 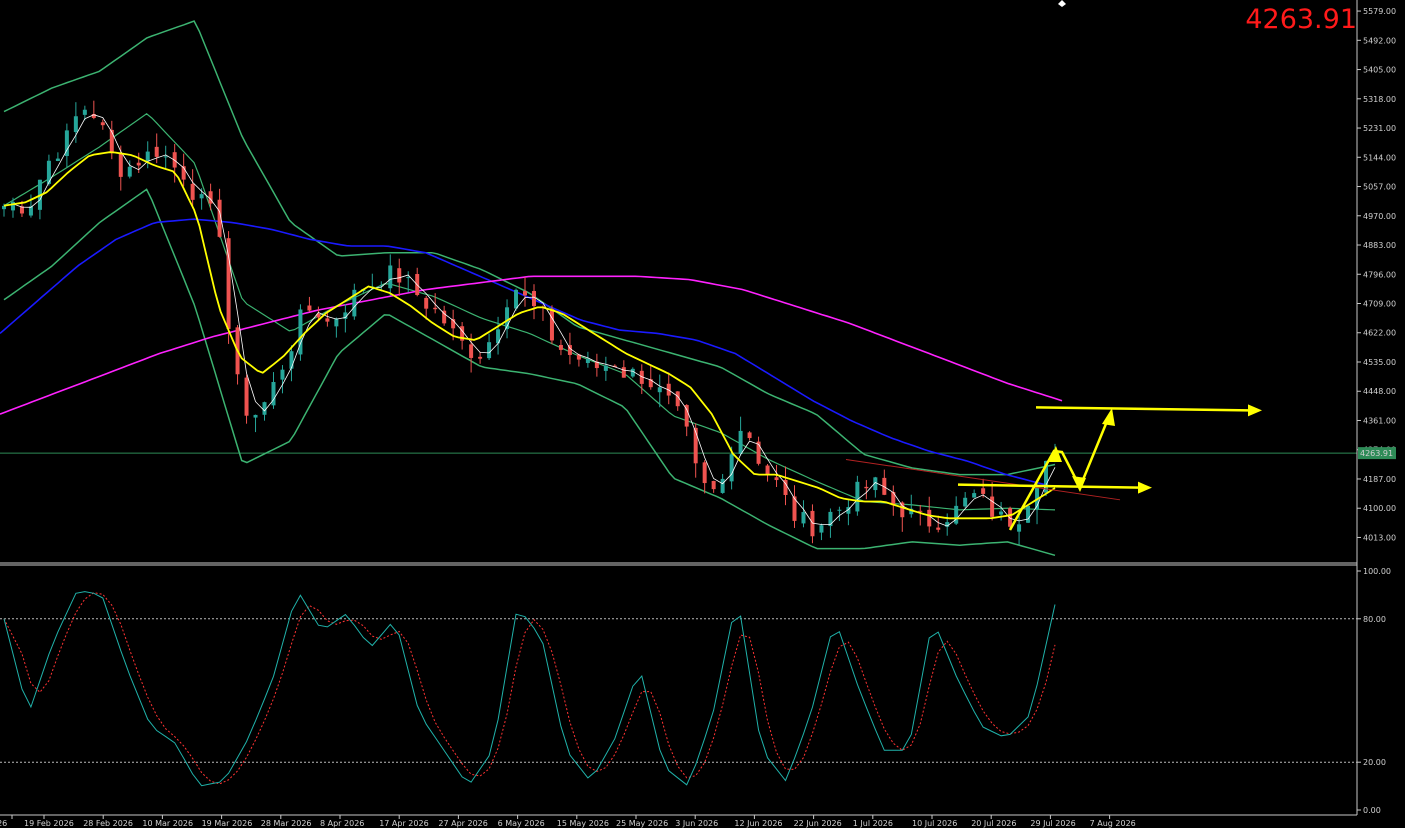 I want to click on current-price-display: 4263.91, so click(x=1301, y=19).